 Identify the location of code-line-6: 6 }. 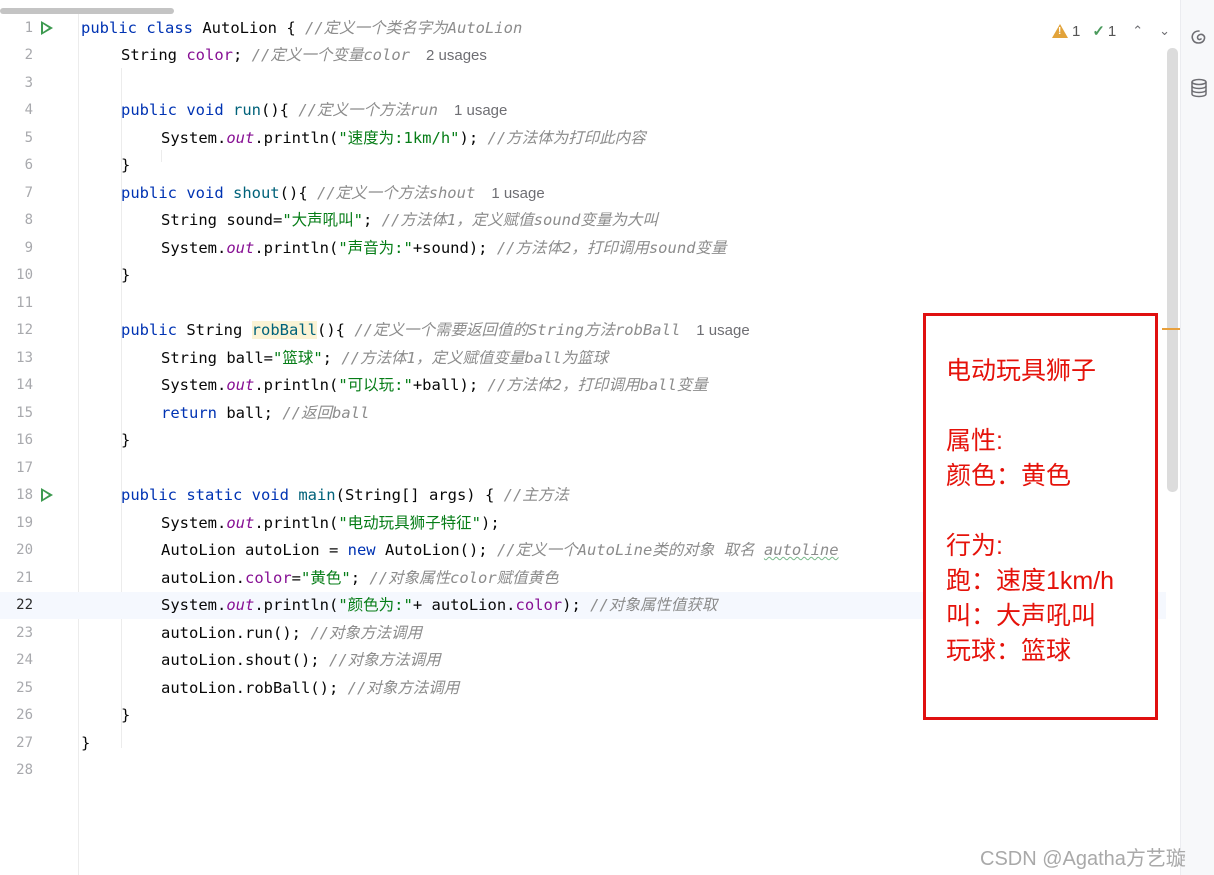
(583, 165).